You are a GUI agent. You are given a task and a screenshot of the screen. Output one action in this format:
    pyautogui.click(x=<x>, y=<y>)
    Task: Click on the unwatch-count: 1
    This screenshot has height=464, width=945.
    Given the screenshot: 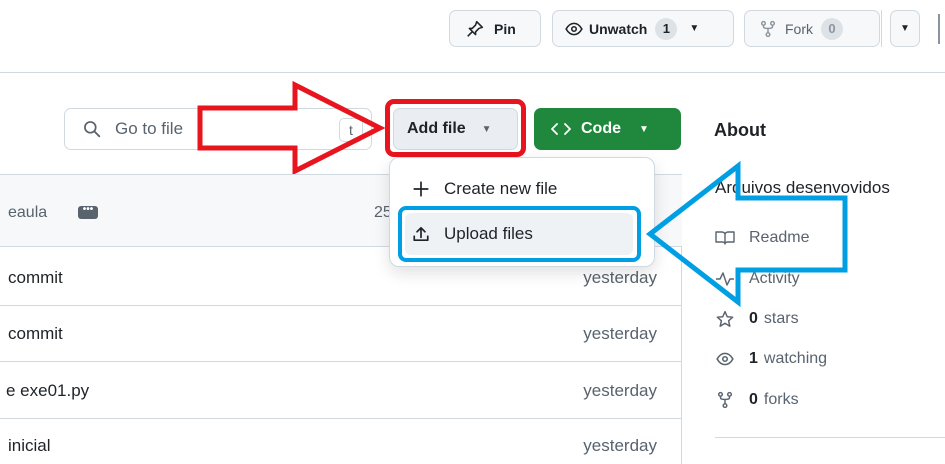 What is the action you would take?
    pyautogui.click(x=666, y=28)
    